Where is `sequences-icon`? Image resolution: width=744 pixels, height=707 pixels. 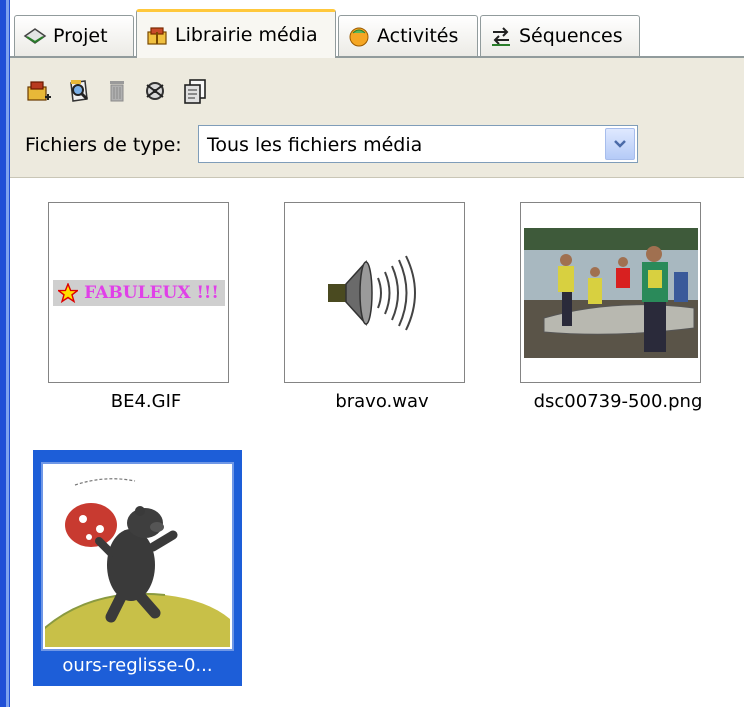
sequences-icon is located at coordinates (501, 36).